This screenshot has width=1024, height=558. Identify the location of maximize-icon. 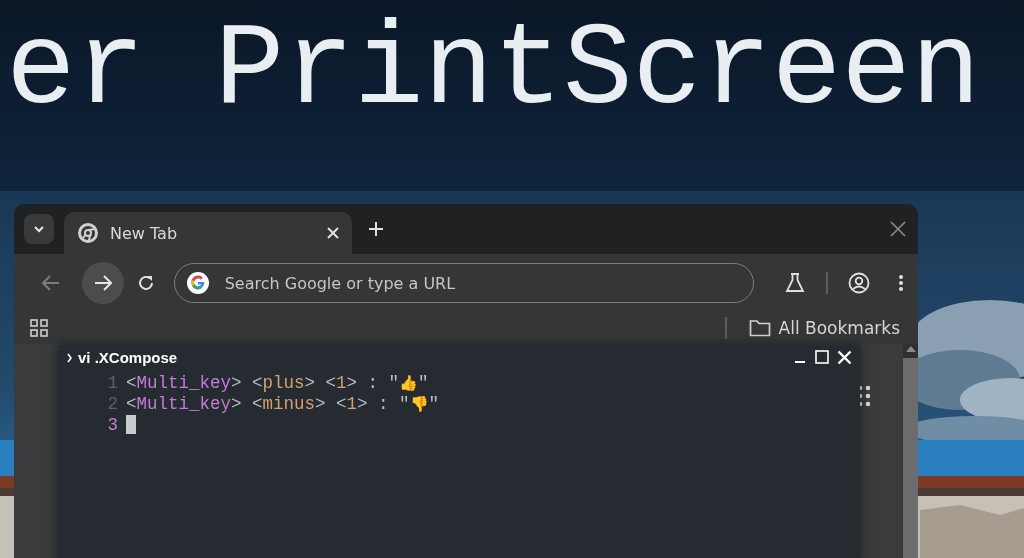
(822, 357).